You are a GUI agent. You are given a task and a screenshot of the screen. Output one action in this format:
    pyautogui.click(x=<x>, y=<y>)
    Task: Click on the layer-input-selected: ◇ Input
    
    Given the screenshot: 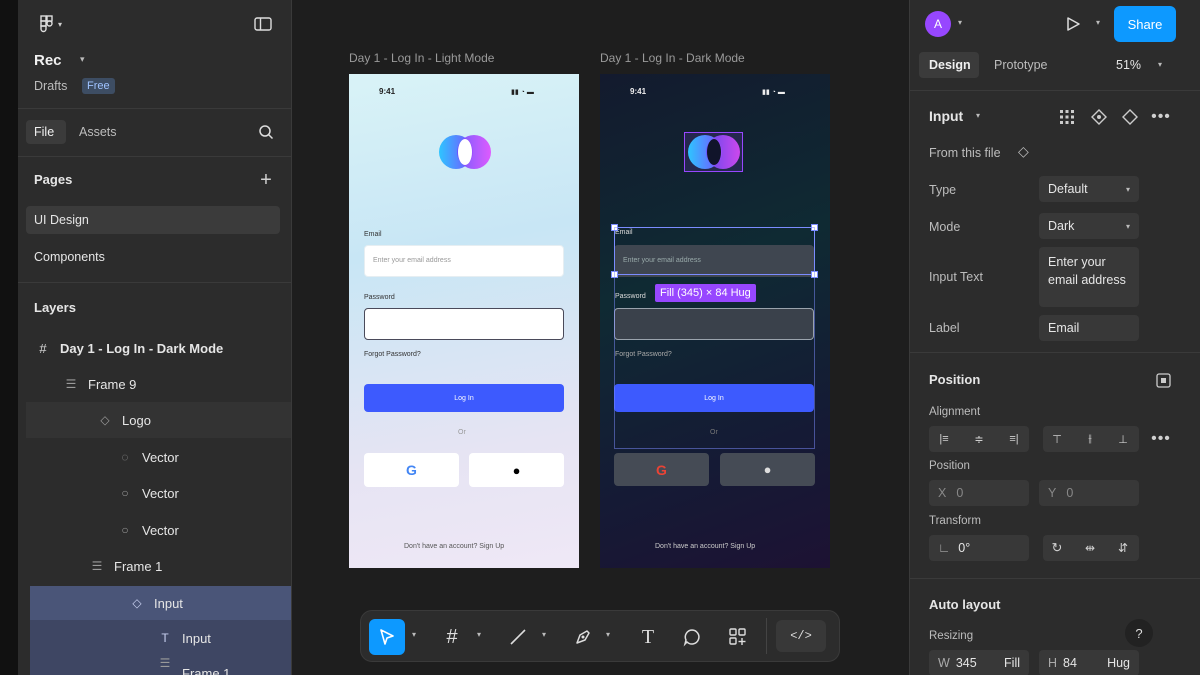 What is the action you would take?
    pyautogui.click(x=160, y=603)
    